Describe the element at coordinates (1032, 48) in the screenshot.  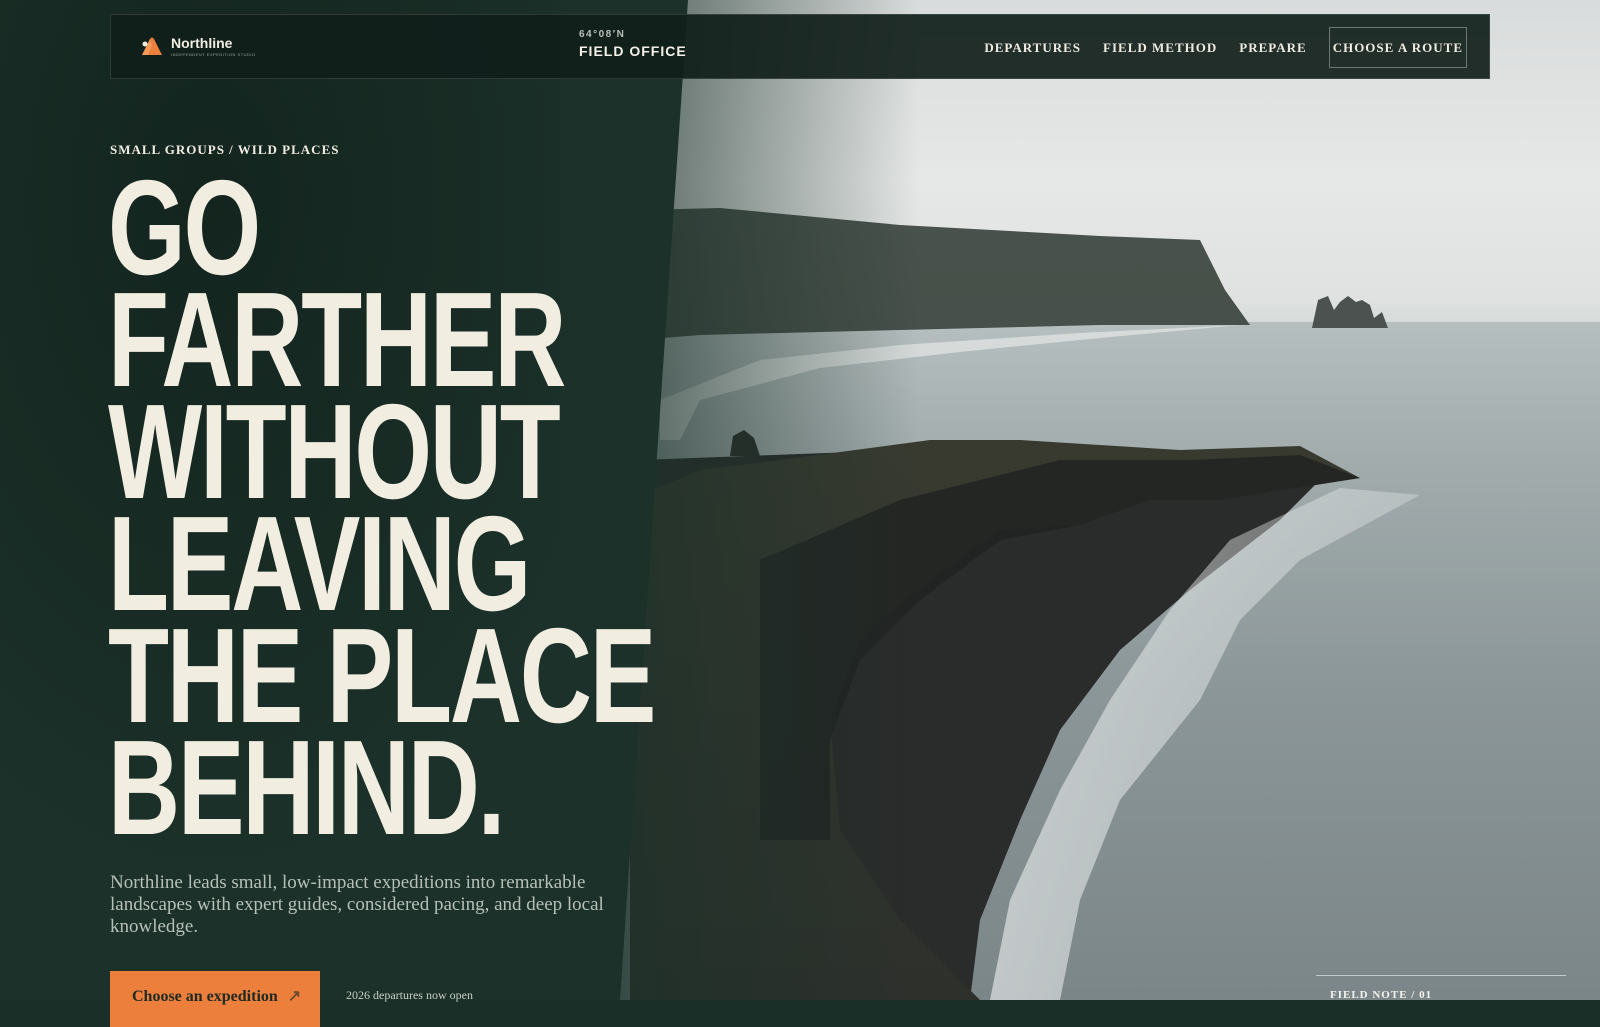
I see `nav-departures: DEPARTURES` at that location.